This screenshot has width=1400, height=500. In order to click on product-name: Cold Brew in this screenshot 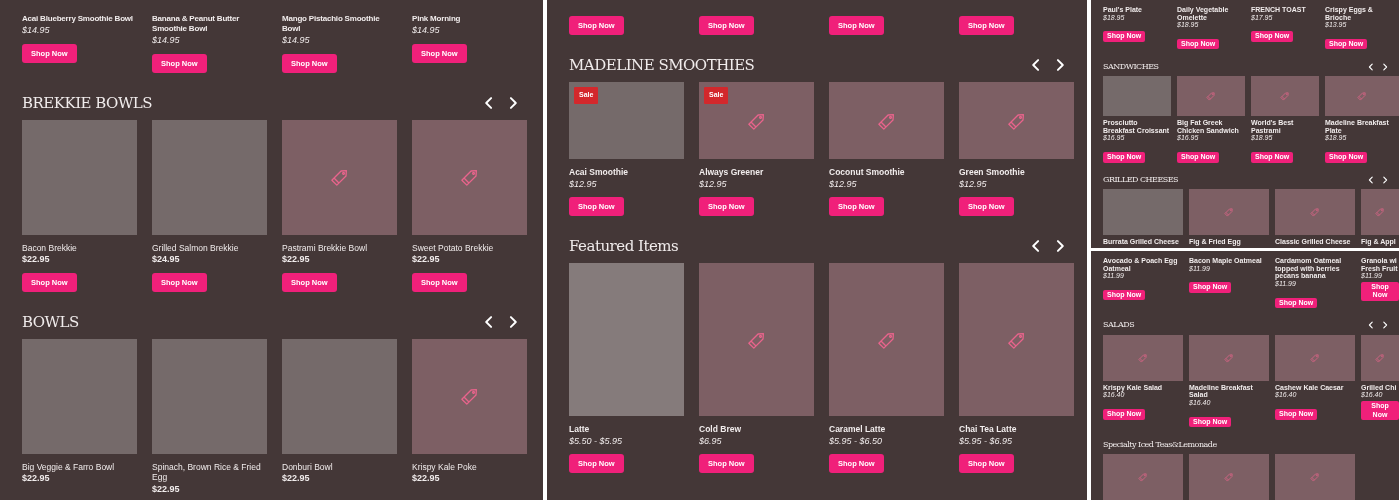, I will do `click(721, 429)`.